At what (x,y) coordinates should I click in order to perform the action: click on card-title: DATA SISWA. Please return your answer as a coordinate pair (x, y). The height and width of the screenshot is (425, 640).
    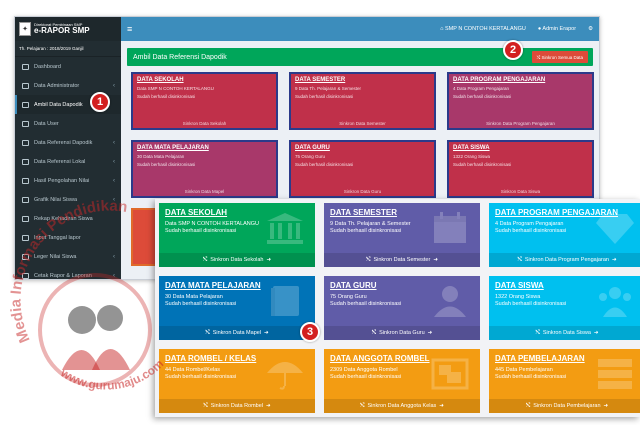
    Looking at the image, I should click on (567, 285).